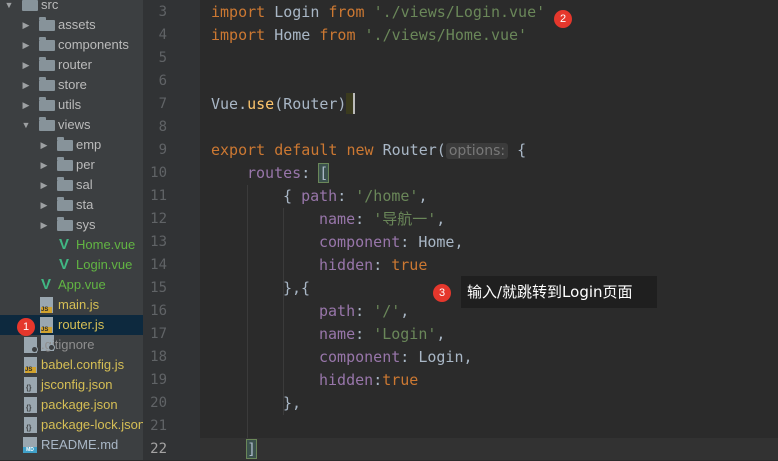 The width and height of the screenshot is (778, 461). What do you see at coordinates (369, 35) in the screenshot?
I see `code-line-4: import Home from './views/Home.vue'` at bounding box center [369, 35].